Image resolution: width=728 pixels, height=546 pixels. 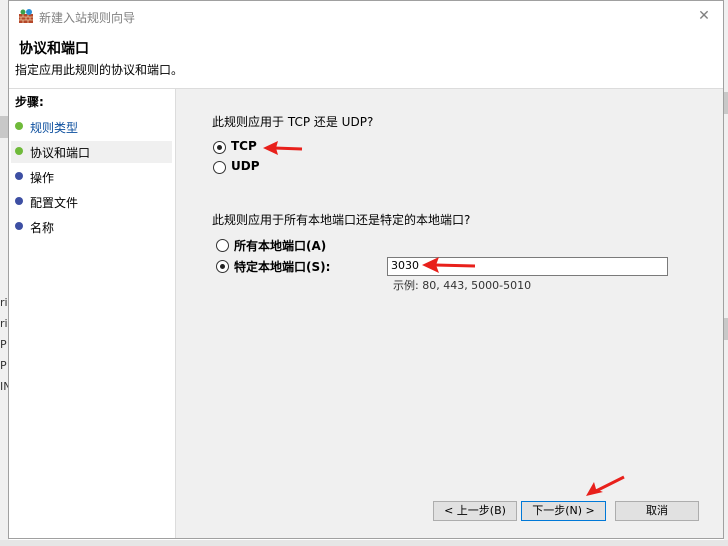 I want to click on sidebar-item-label: 协议和端口, so click(x=60, y=153).